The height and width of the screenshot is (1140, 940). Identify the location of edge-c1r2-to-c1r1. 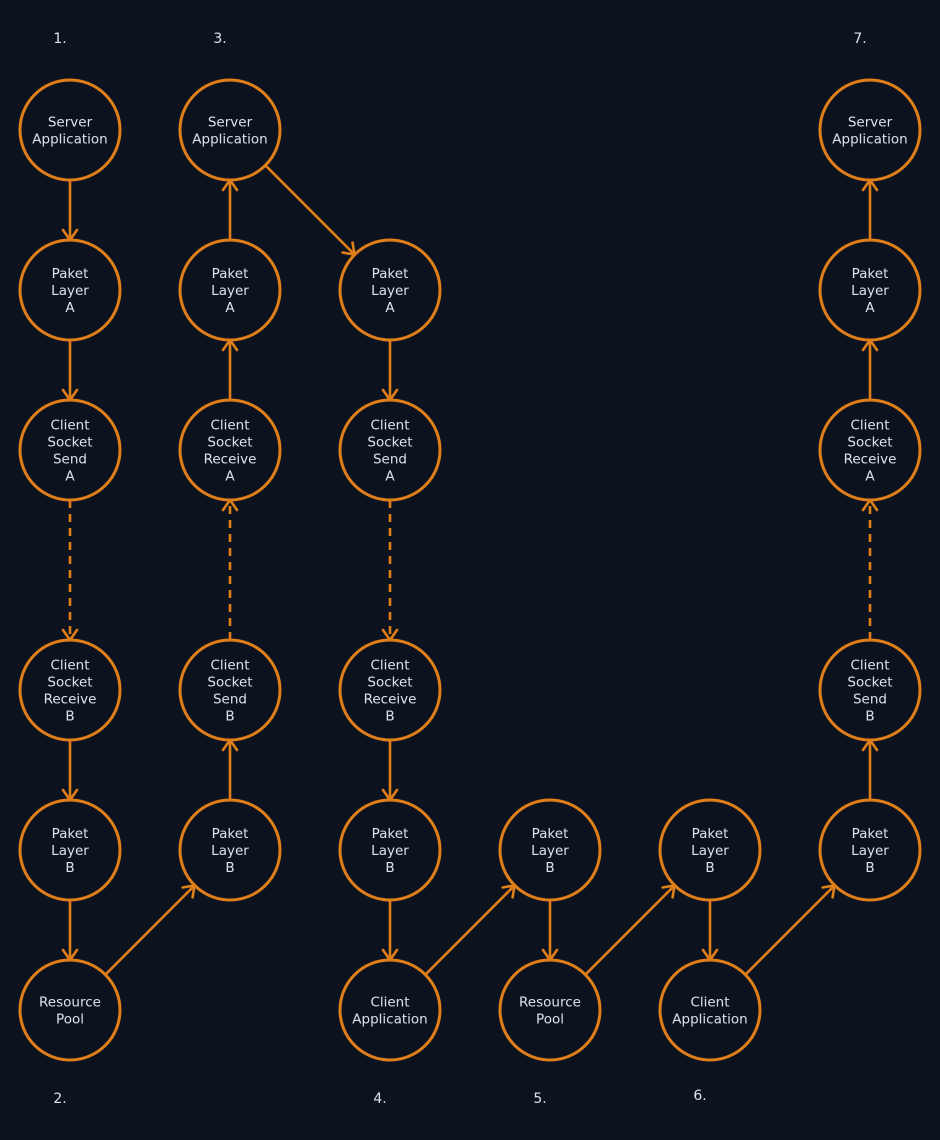
(230, 369).